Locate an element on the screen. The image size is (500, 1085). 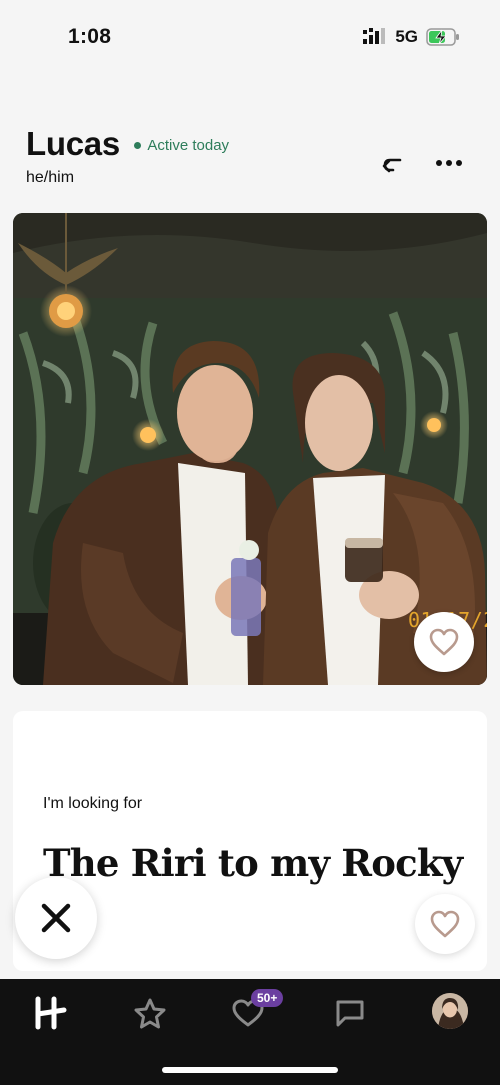
skip-button is located at coordinates (56, 918).